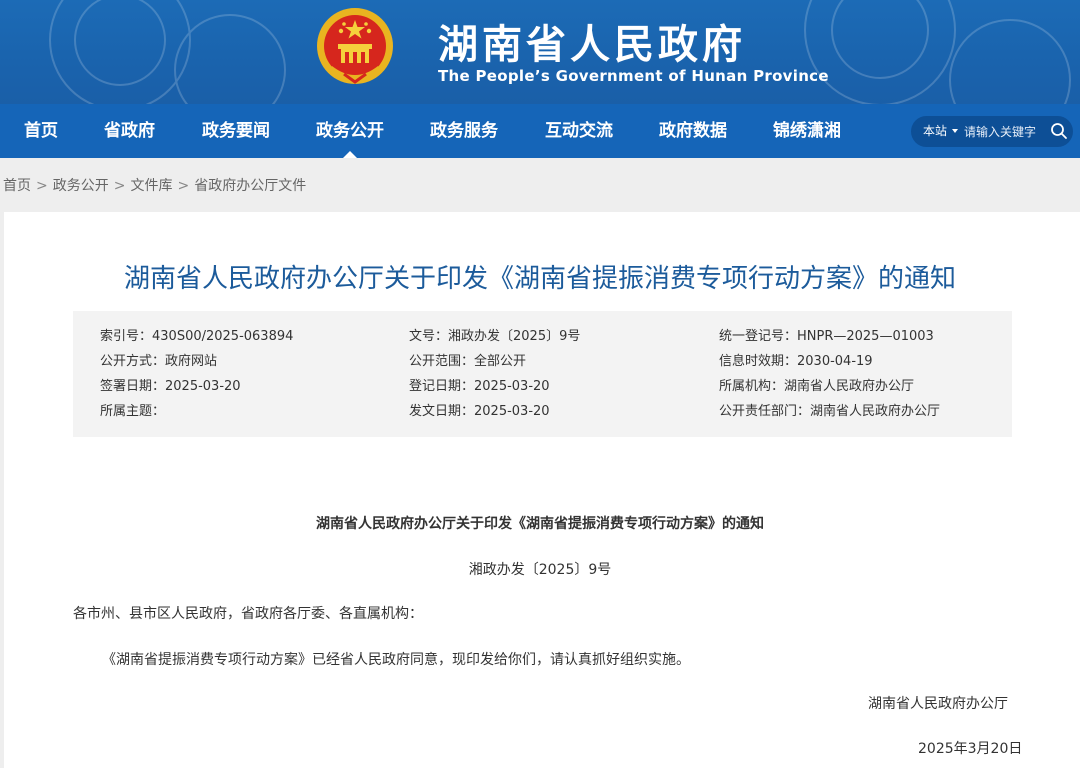 Image resolution: width=1080 pixels, height=768 pixels. Describe the element at coordinates (81, 186) in the screenshot. I see `breadcrumb-gov-affairs-open: 政务公开` at that location.